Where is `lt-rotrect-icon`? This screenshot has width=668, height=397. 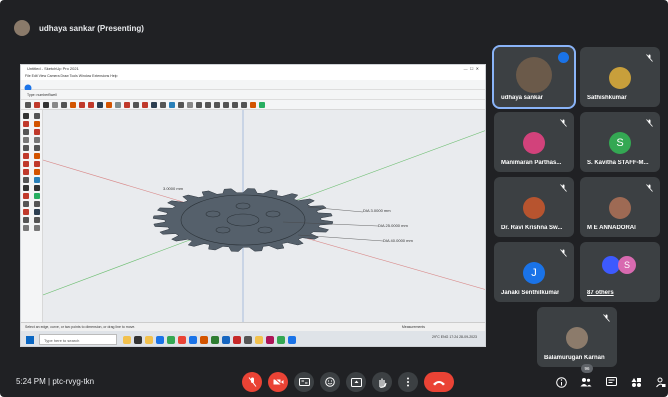
lt-rotrect-icon is located at coordinates (37, 140).